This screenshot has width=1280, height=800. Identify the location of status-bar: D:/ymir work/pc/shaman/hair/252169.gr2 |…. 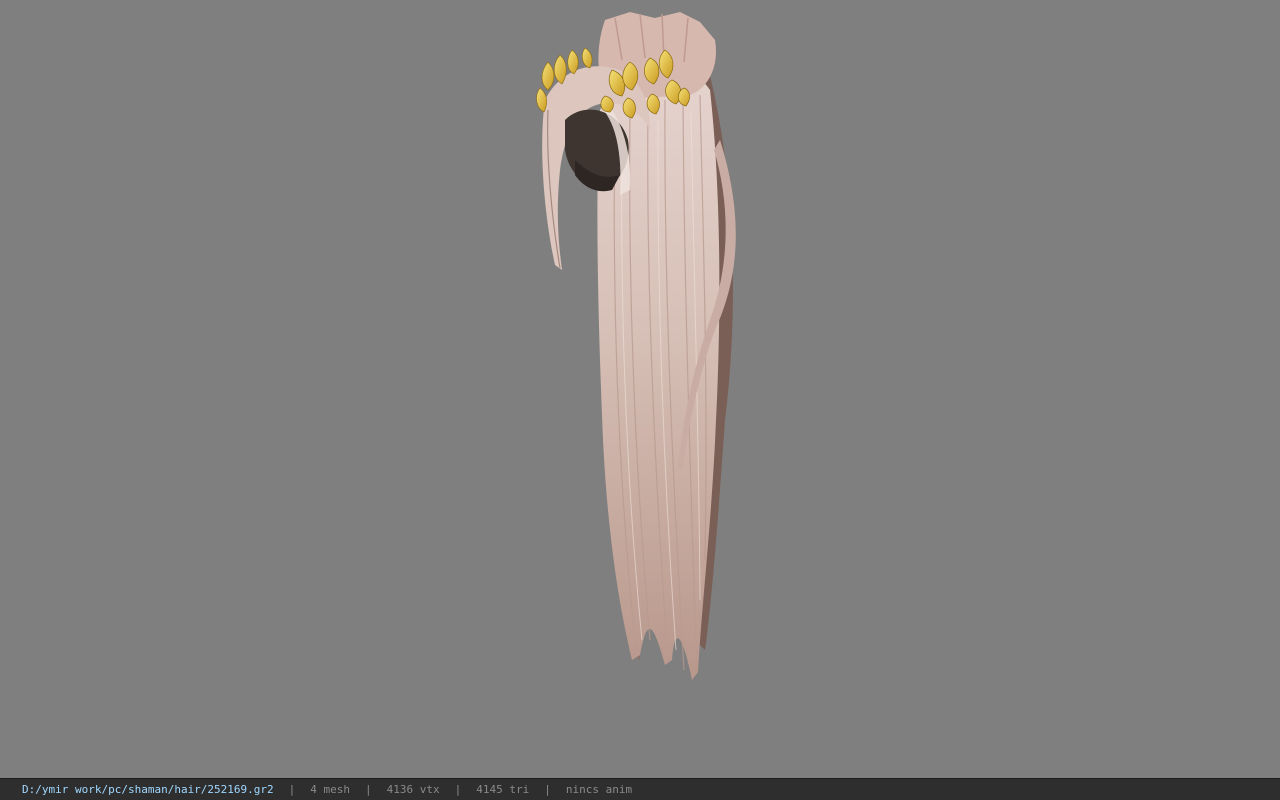
(640, 789).